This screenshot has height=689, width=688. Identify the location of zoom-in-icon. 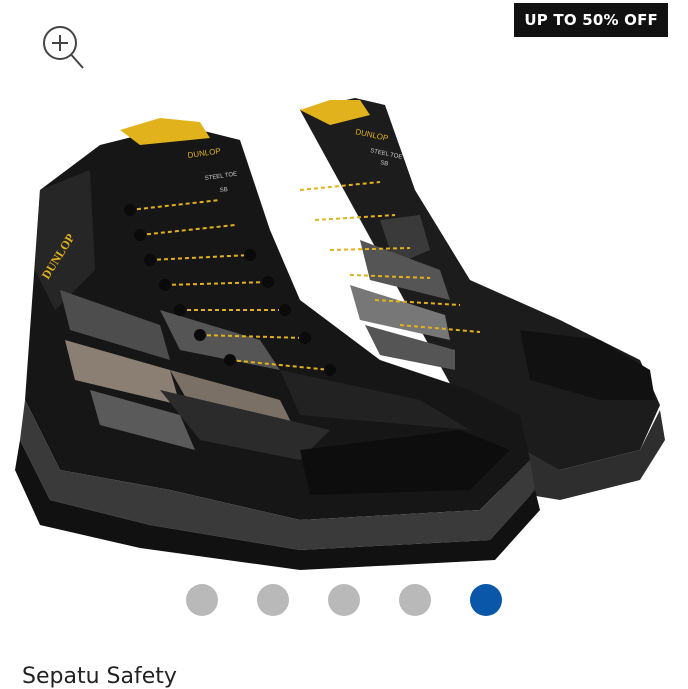
(62, 48).